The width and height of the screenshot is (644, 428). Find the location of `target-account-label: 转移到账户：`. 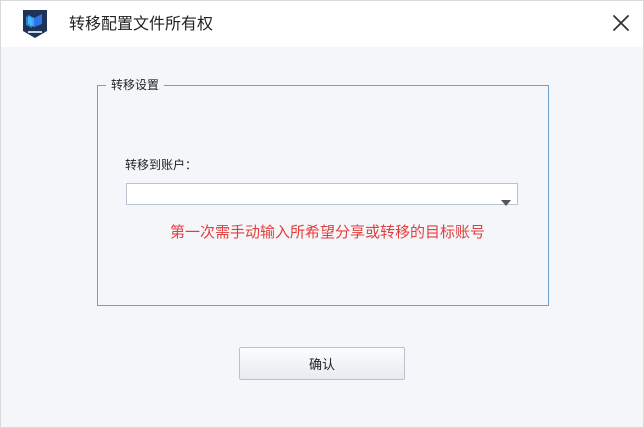

target-account-label: 转移到账户： is located at coordinates (161, 165).